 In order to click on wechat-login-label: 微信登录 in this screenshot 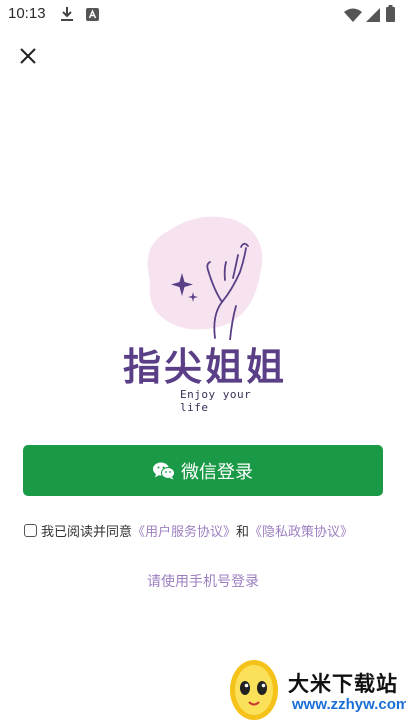, I will do `click(217, 472)`.